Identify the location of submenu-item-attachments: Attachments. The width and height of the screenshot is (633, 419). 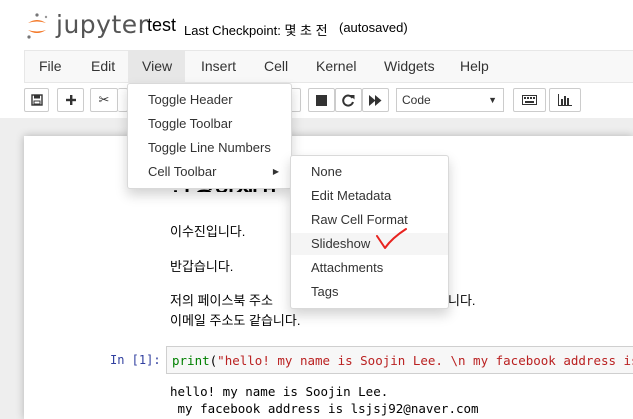
(369, 268).